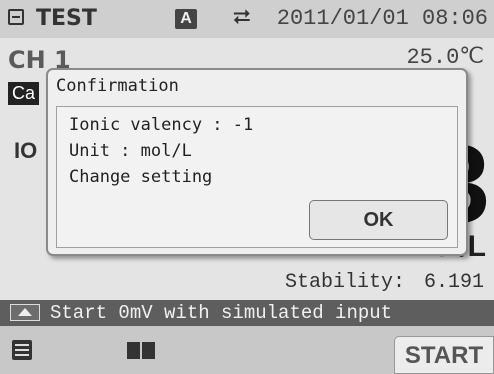 This screenshot has width=494, height=374. Describe the element at coordinates (378, 220) in the screenshot. I see `ok-button: OK` at that location.